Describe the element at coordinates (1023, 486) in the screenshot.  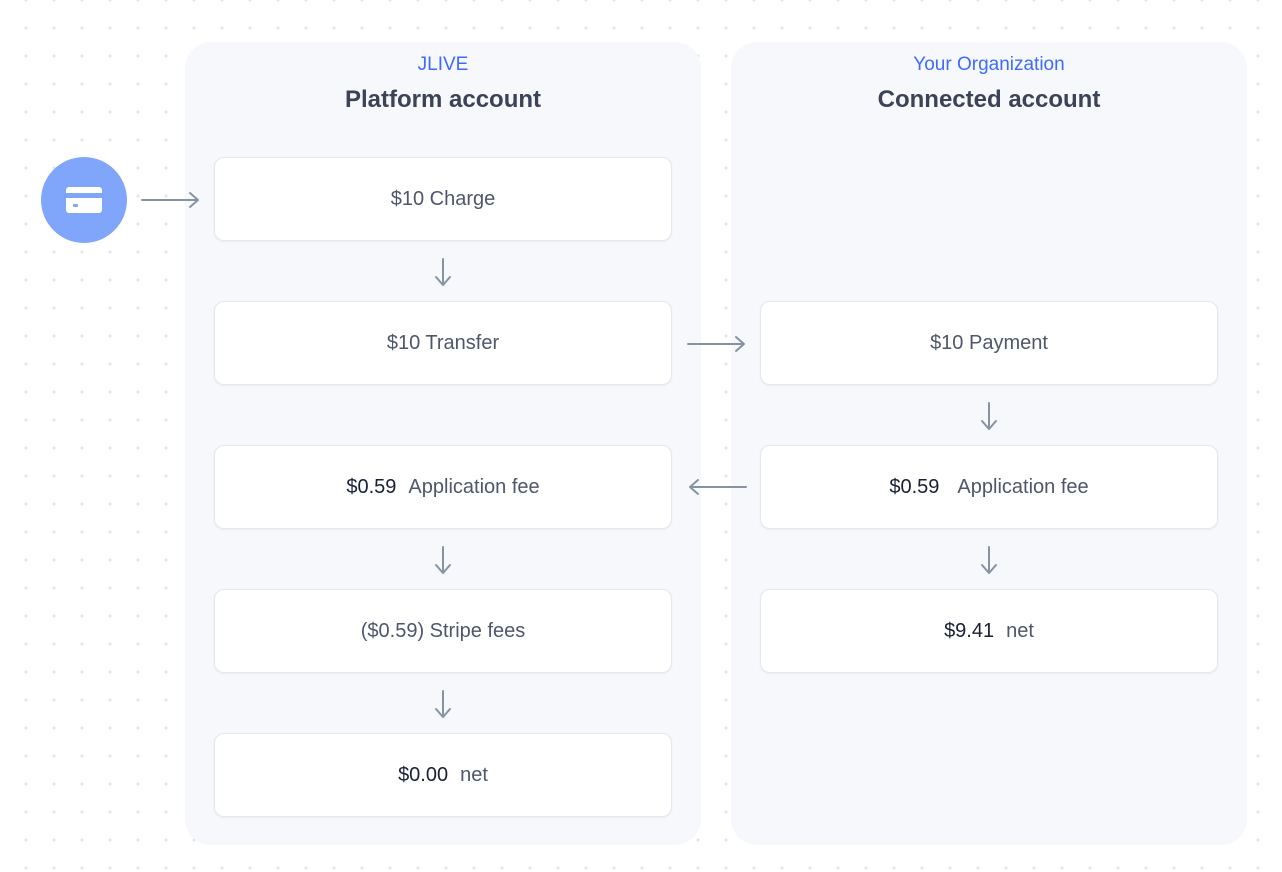
I see `connected-application-fee-label: Application fee` at that location.